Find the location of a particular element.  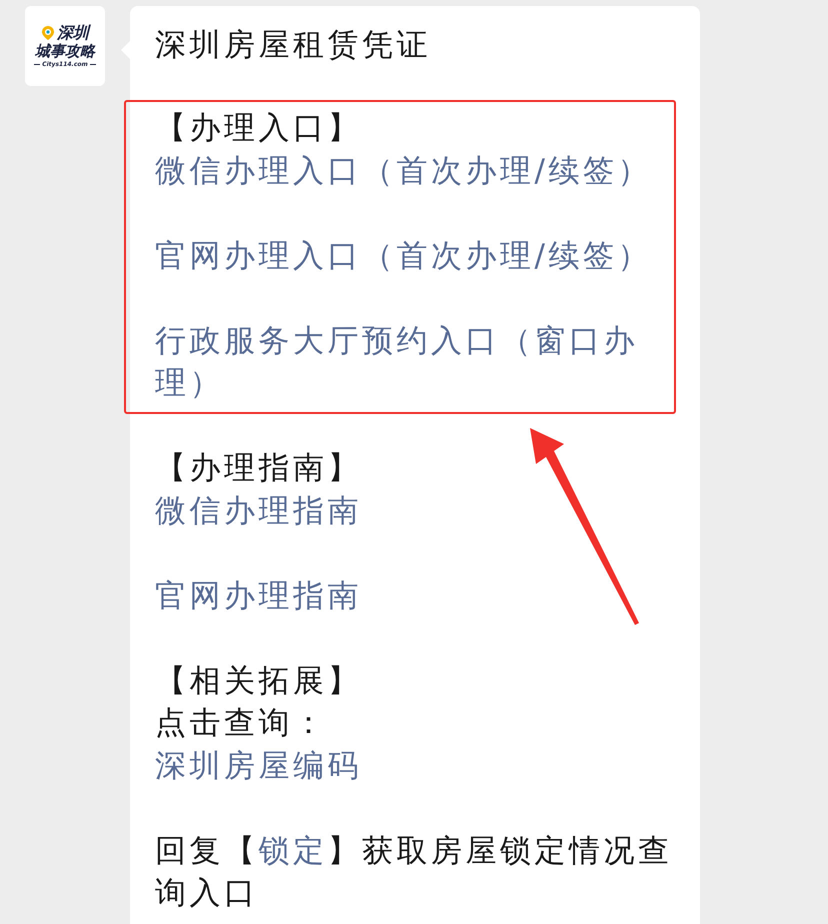

logo-text: 深圳 is located at coordinates (73, 33).